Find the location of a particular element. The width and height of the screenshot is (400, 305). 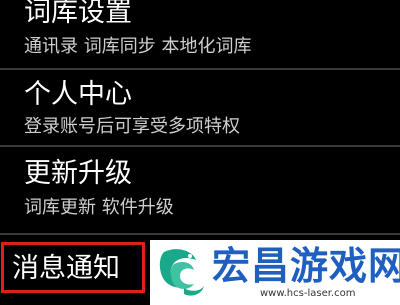

watermark-url: www.hcs-laser.com is located at coordinates (308, 293).